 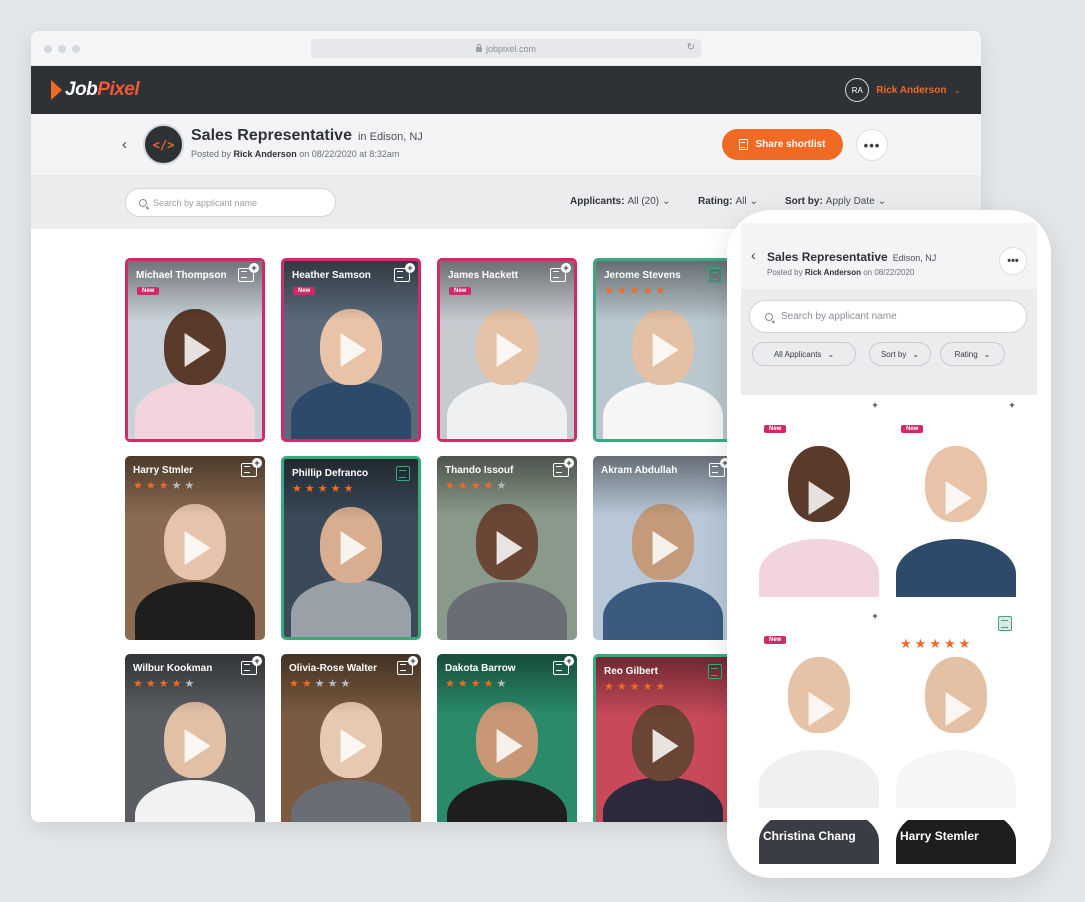 What do you see at coordinates (804, 354) in the screenshot?
I see `all-applicants-pill: All Applicants ⌄` at bounding box center [804, 354].